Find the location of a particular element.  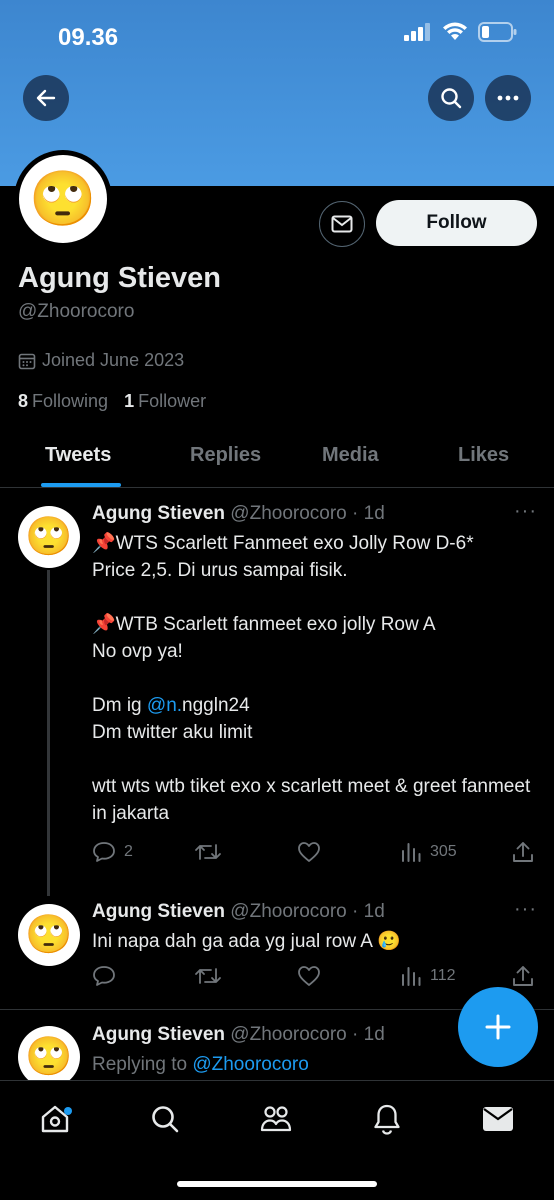

back-button is located at coordinates (46, 98).